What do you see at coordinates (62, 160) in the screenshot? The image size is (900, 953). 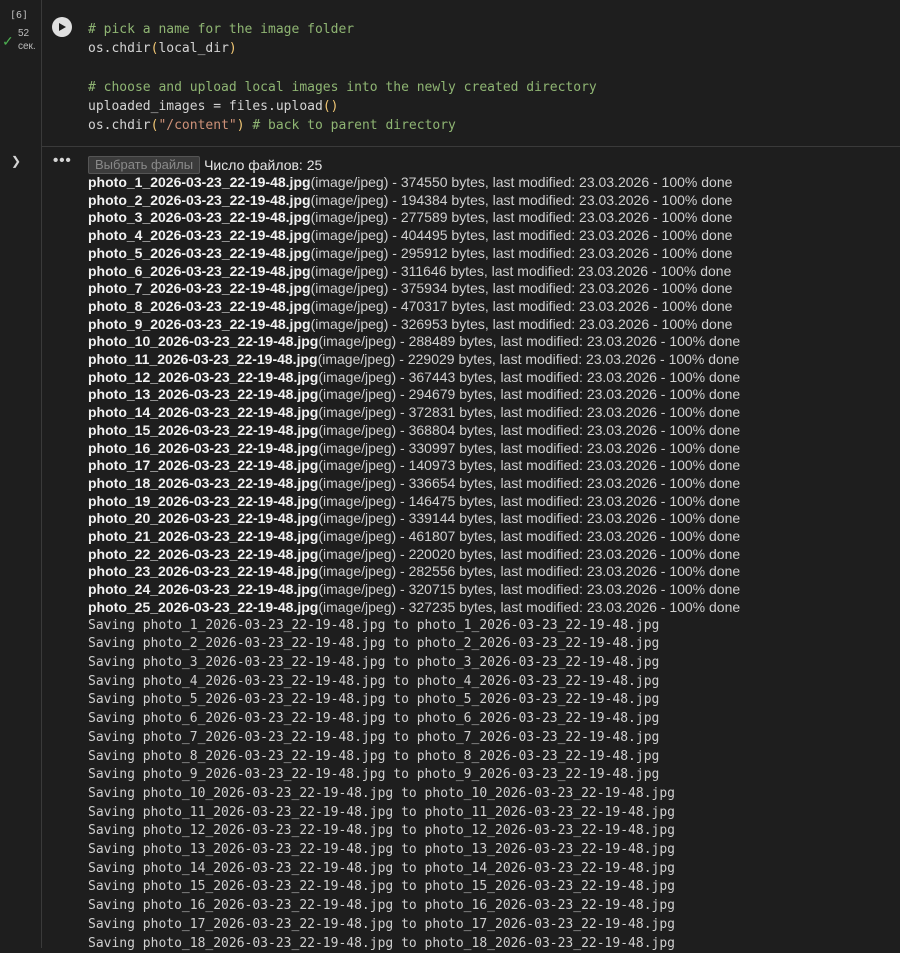 I see `more-horiz-icon: •••` at bounding box center [62, 160].